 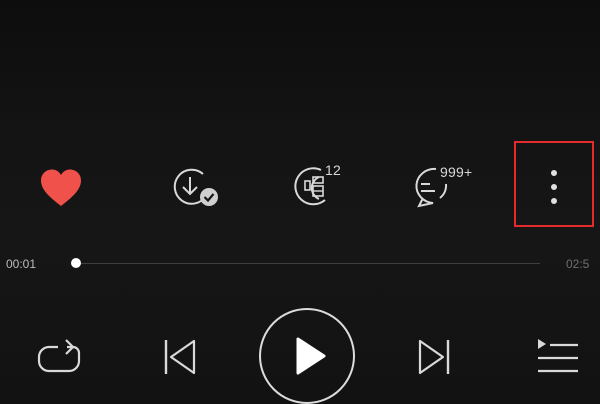 What do you see at coordinates (76, 263) in the screenshot?
I see `progress-thumb` at bounding box center [76, 263].